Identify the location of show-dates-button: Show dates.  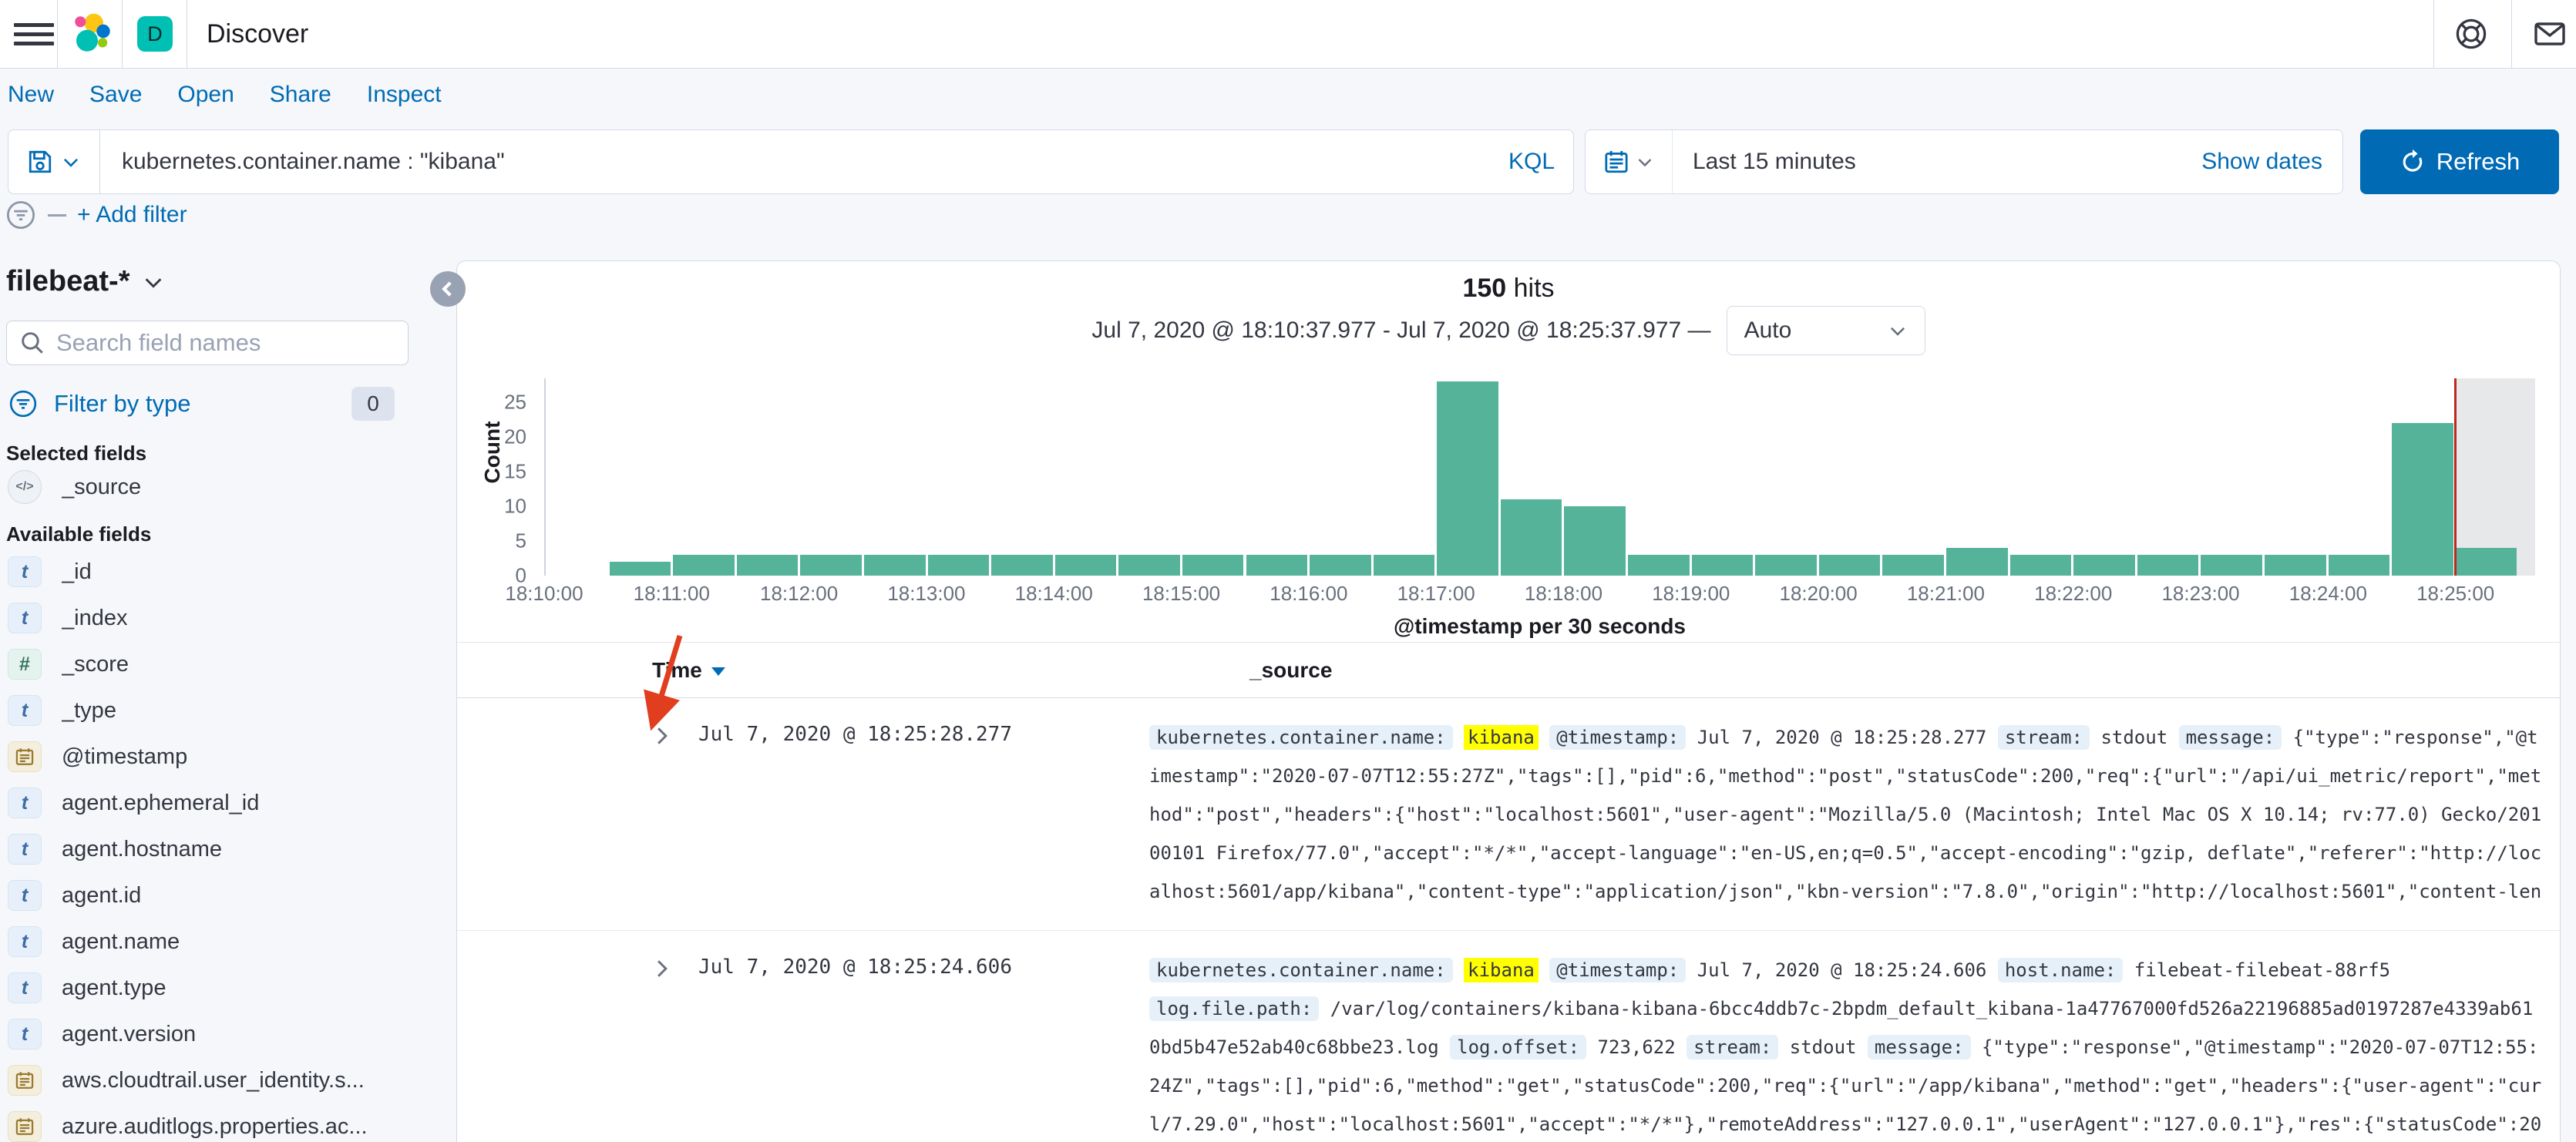
(2271, 162).